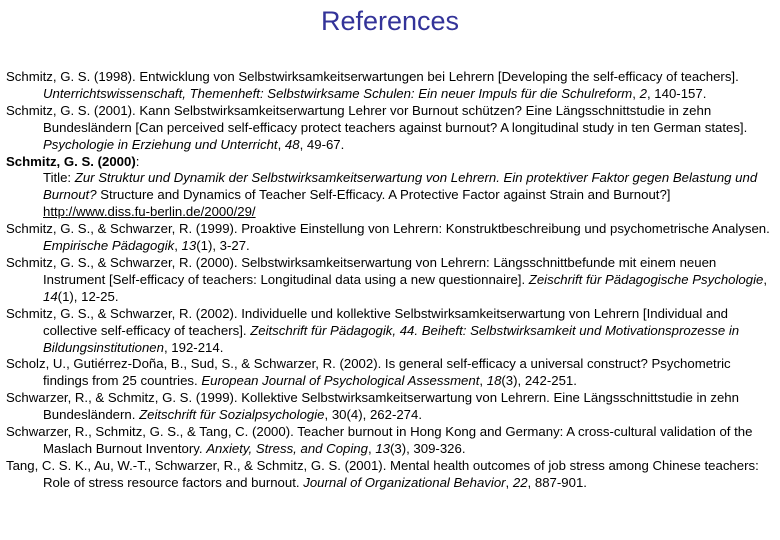  I want to click on reference-italic-text: Empirische Pädagogik, so click(109, 246).